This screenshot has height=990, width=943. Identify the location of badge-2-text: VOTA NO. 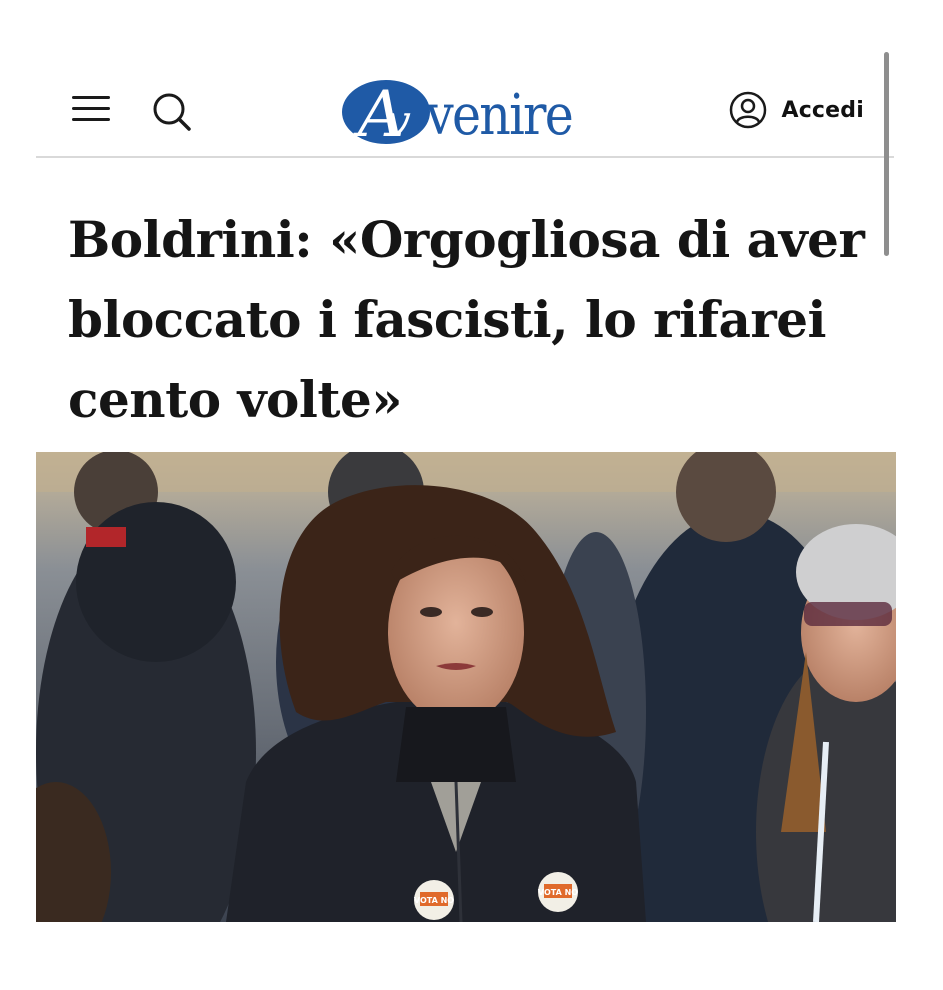
(558, 892).